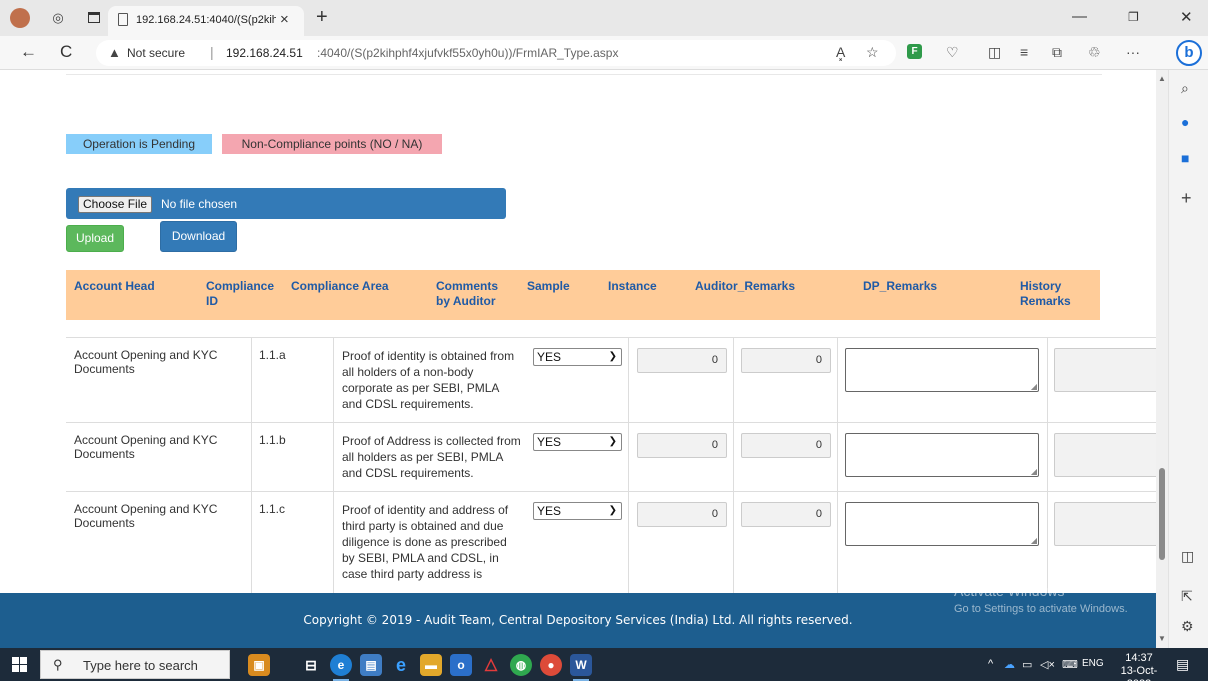 The height and width of the screenshot is (691, 1208). What do you see at coordinates (322, 17) in the screenshot?
I see `new-tab-button: +` at bounding box center [322, 17].